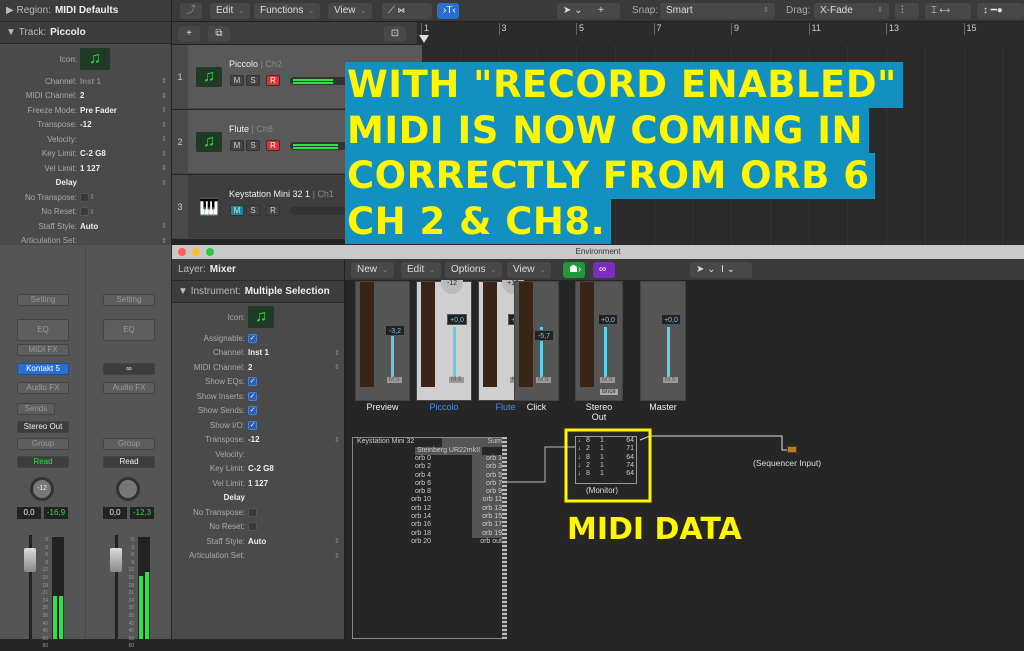 Image resolution: width=1024 pixels, height=651 pixels. I want to click on playhead, so click(424, 39).